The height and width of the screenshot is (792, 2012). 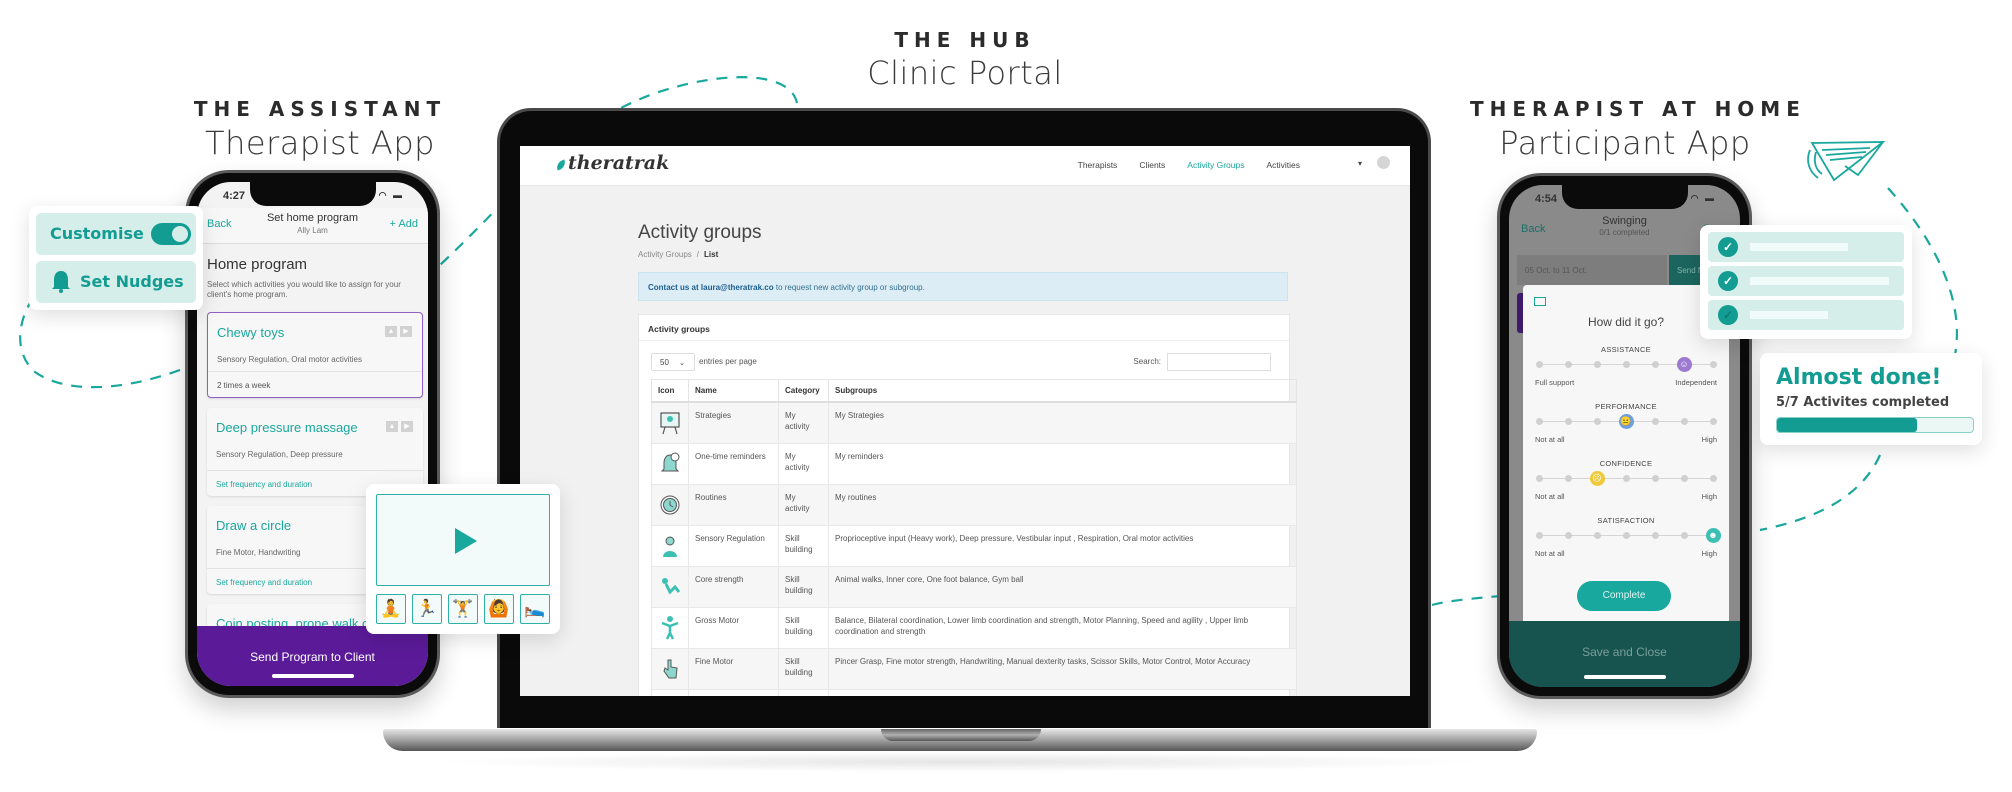 I want to click on row-name: Sensory Regulation, so click(x=733, y=545).